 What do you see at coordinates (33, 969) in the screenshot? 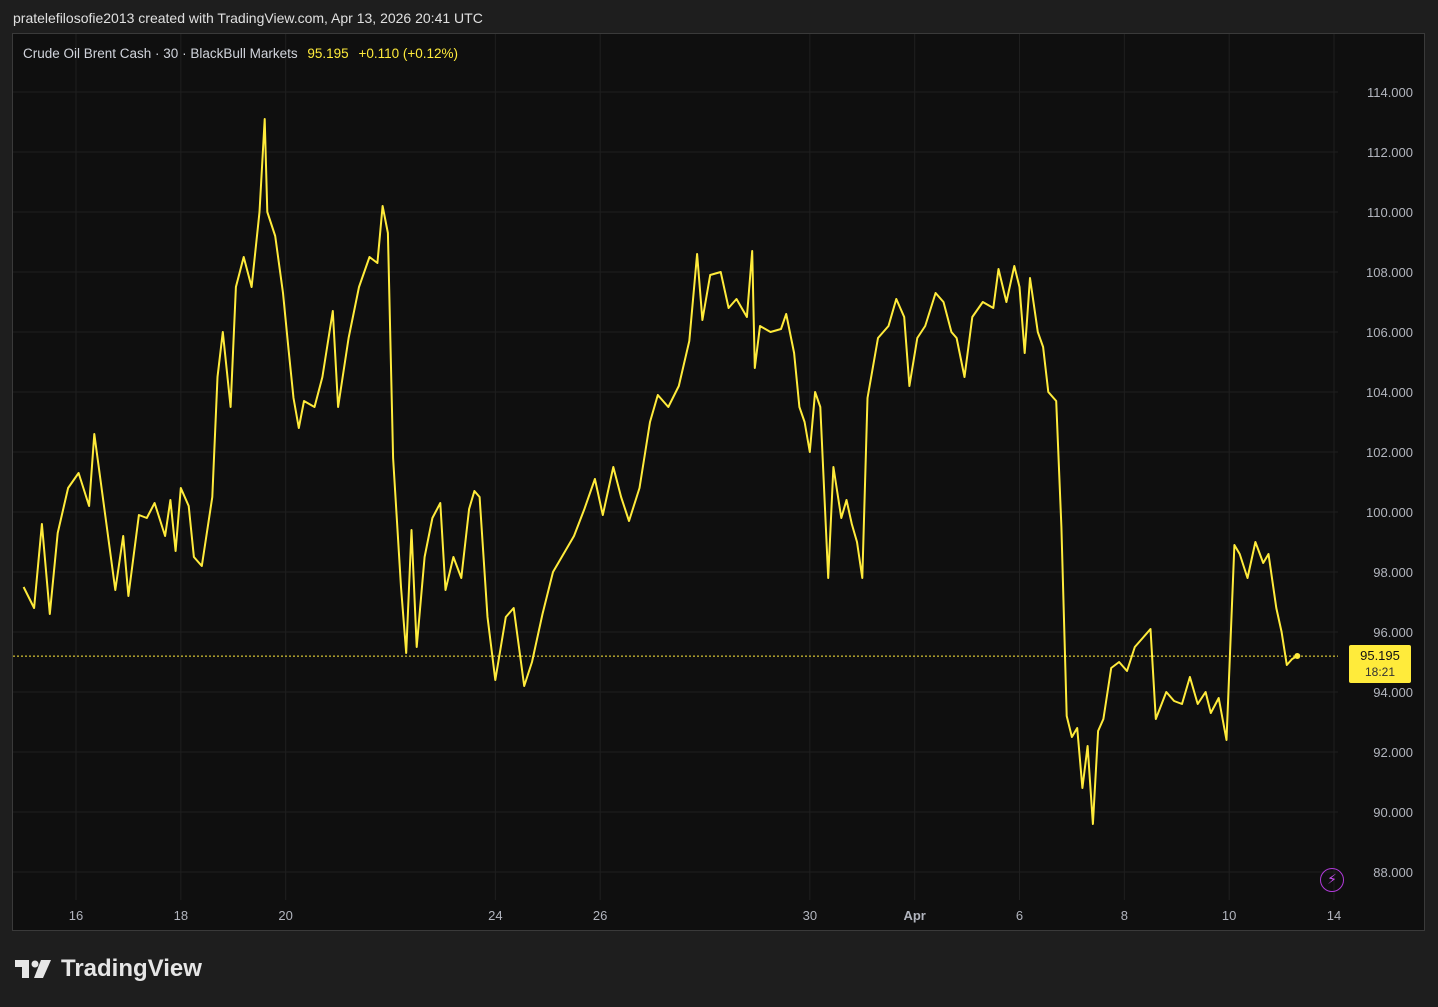
I see `tradingview-logo-icon` at bounding box center [33, 969].